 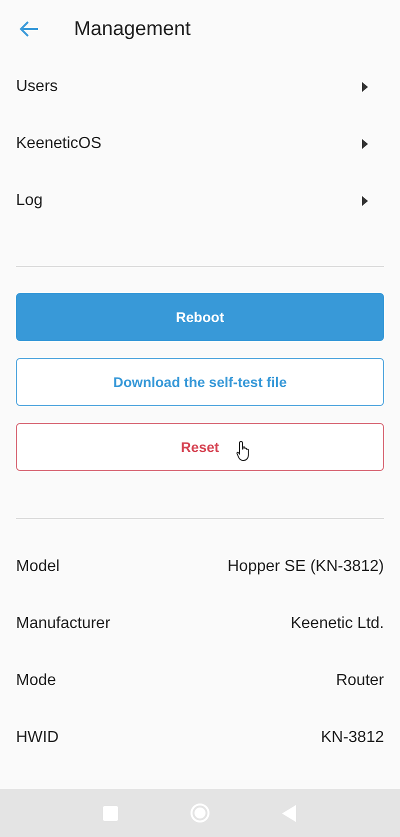 I want to click on circle-icon, so click(x=200, y=813).